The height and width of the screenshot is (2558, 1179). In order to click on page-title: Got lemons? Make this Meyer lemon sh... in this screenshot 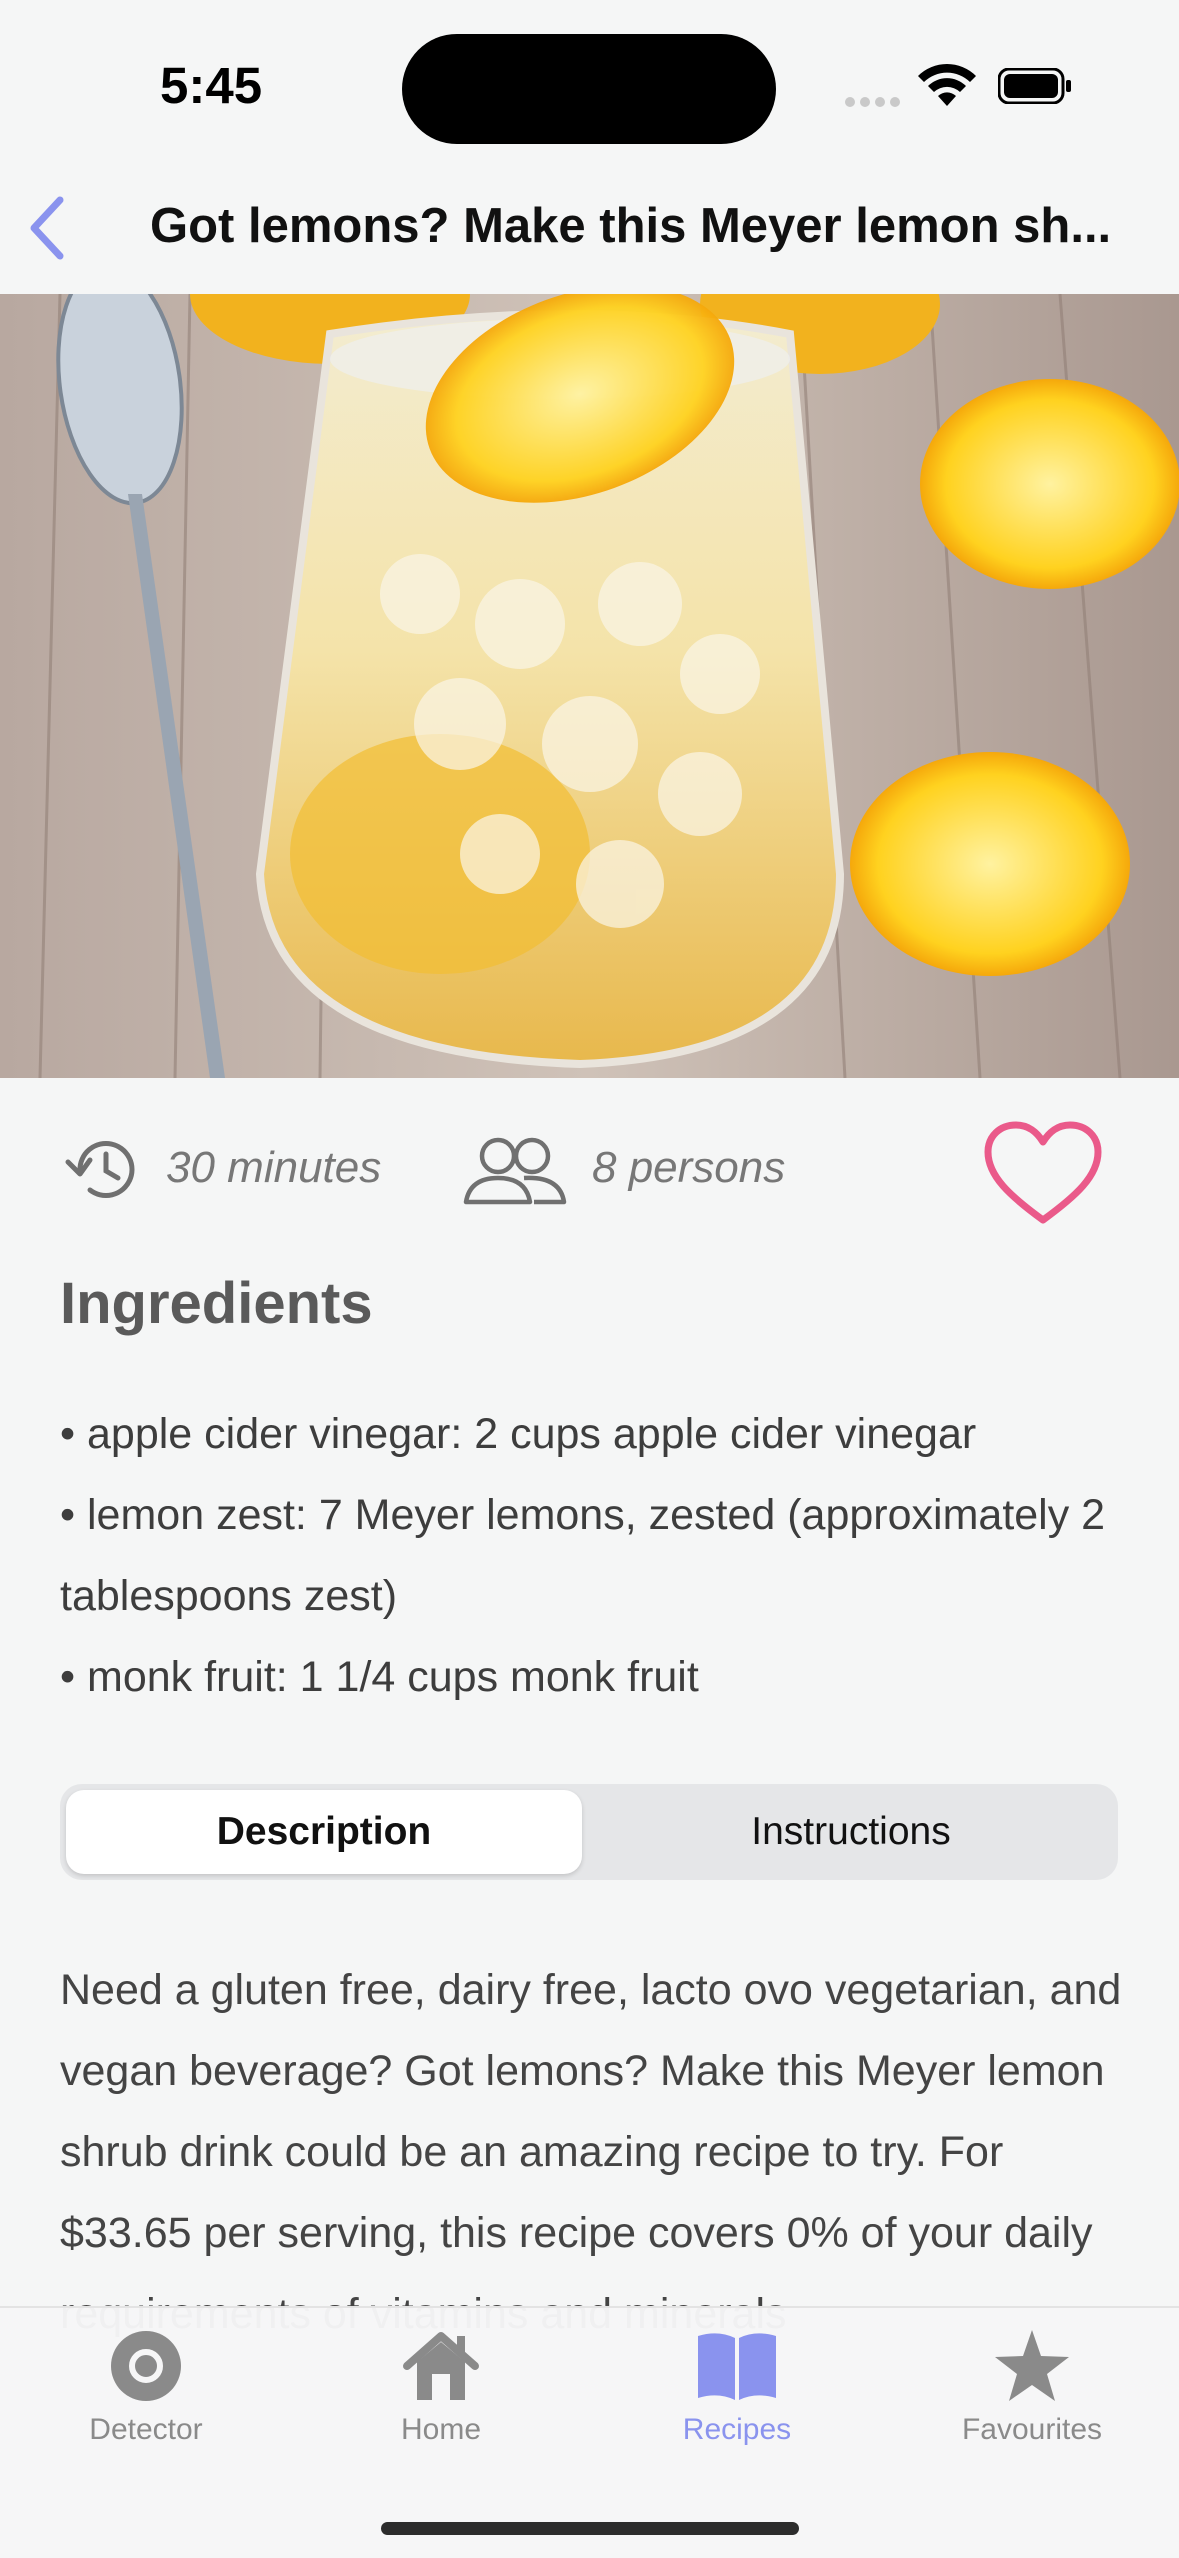, I will do `click(631, 226)`.